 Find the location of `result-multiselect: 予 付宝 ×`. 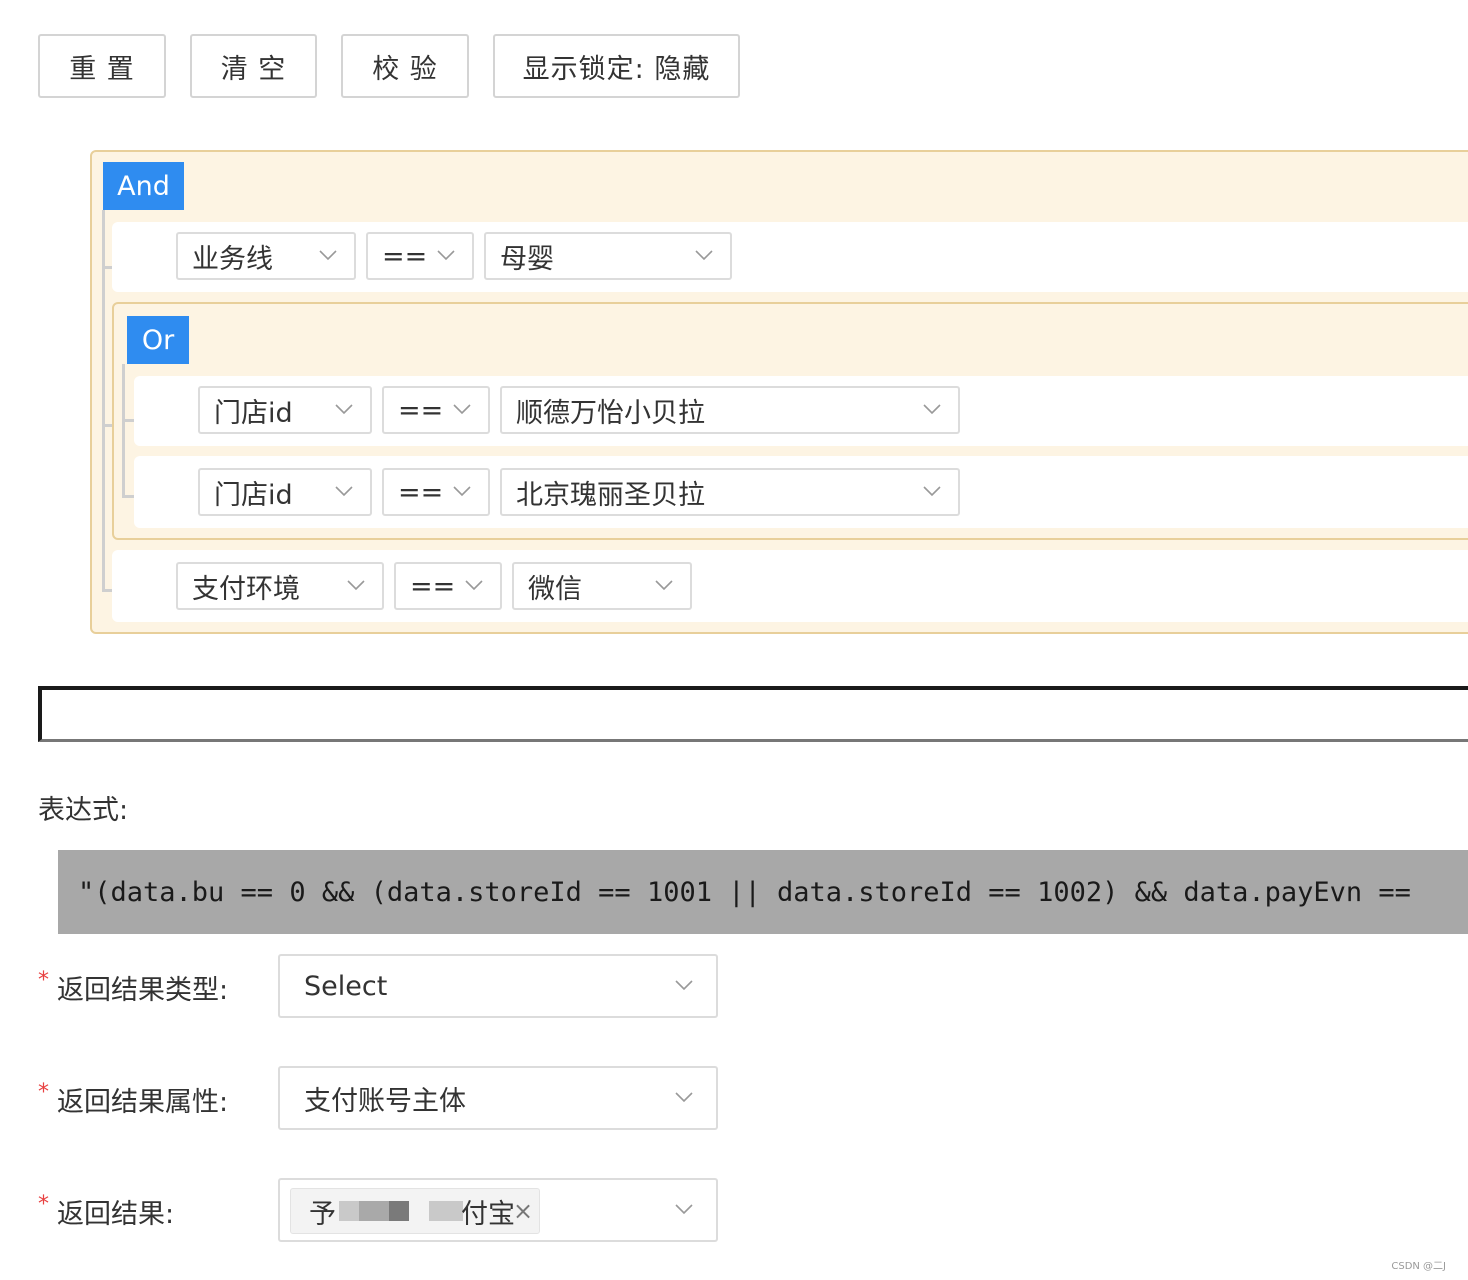

result-multiselect: 予 付宝 × is located at coordinates (498, 1210).